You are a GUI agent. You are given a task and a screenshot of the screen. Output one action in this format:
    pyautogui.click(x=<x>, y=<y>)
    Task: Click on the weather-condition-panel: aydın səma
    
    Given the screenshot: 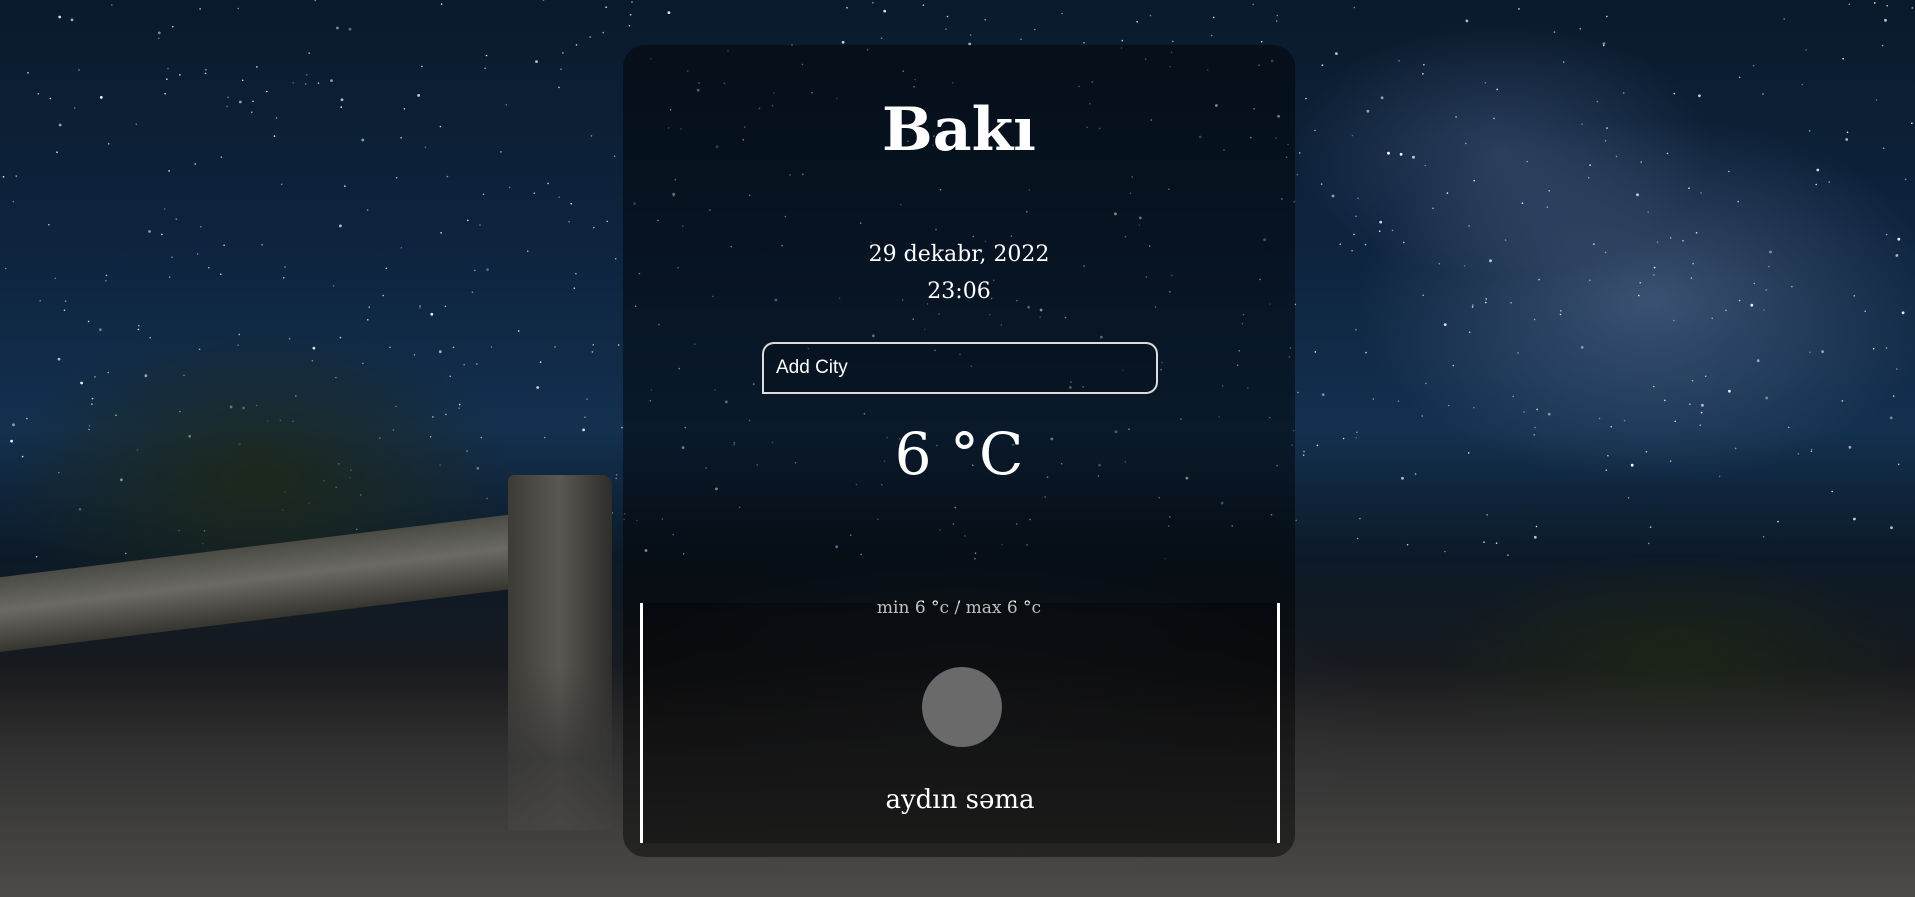 What is the action you would take?
    pyautogui.click(x=960, y=723)
    